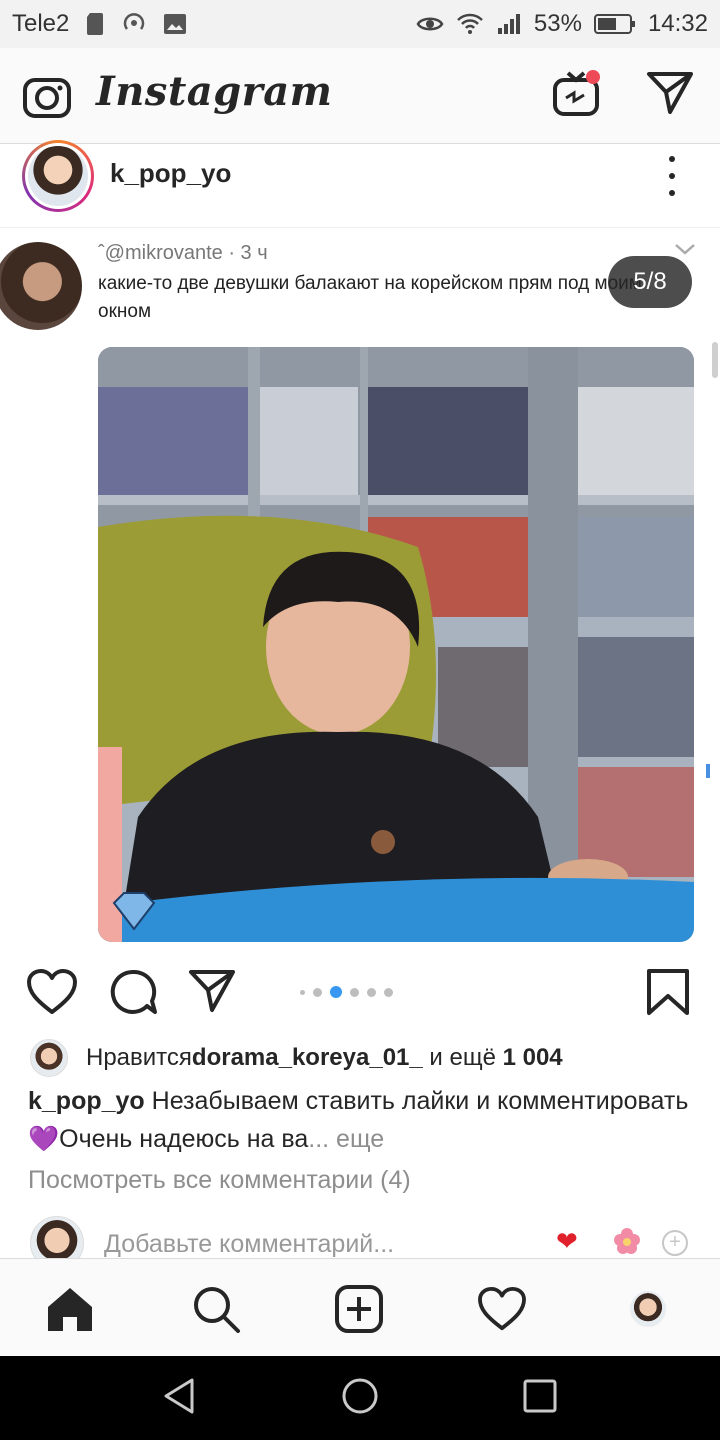 This screenshot has height=1440, width=720. Describe the element at coordinates (139, 1057) in the screenshot. I see `likes-prefix: Нравится` at that location.